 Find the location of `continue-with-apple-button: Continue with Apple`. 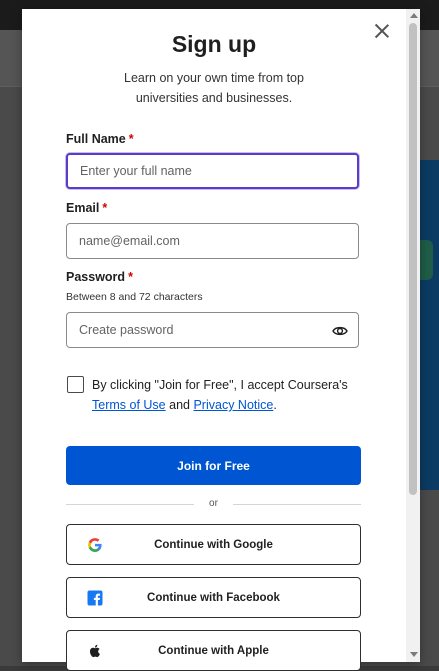

continue-with-apple-button: Continue with Apple is located at coordinates (213, 650).